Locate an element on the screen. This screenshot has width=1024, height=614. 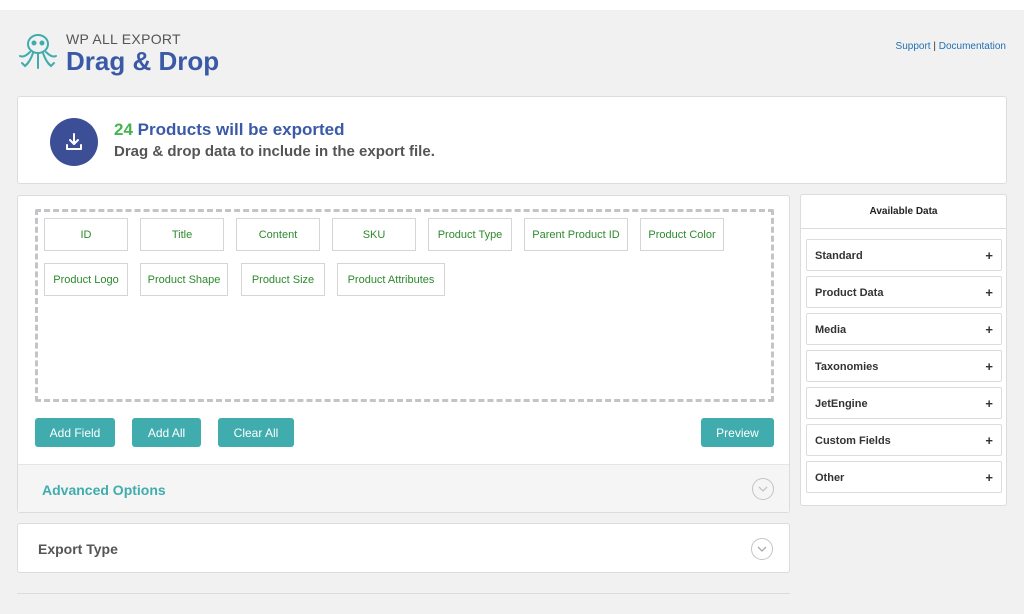
field-chip-parent-product-id: Parent Product ID is located at coordinates (576, 234).